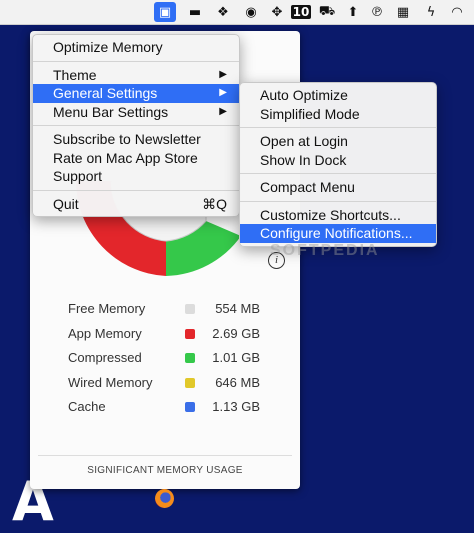 This screenshot has height=533, width=474. What do you see at coordinates (136, 75) in the screenshot?
I see `menu-item-theme: Theme ▶` at bounding box center [136, 75].